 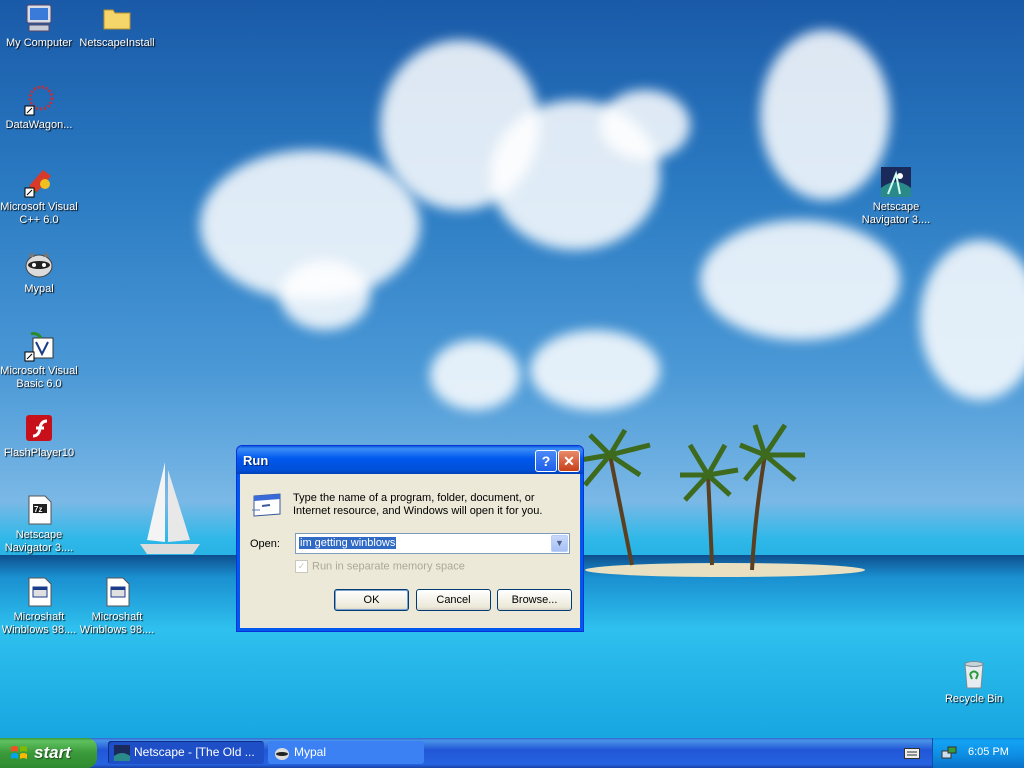 I want to click on visual-cpp-icon, so click(x=39, y=182).